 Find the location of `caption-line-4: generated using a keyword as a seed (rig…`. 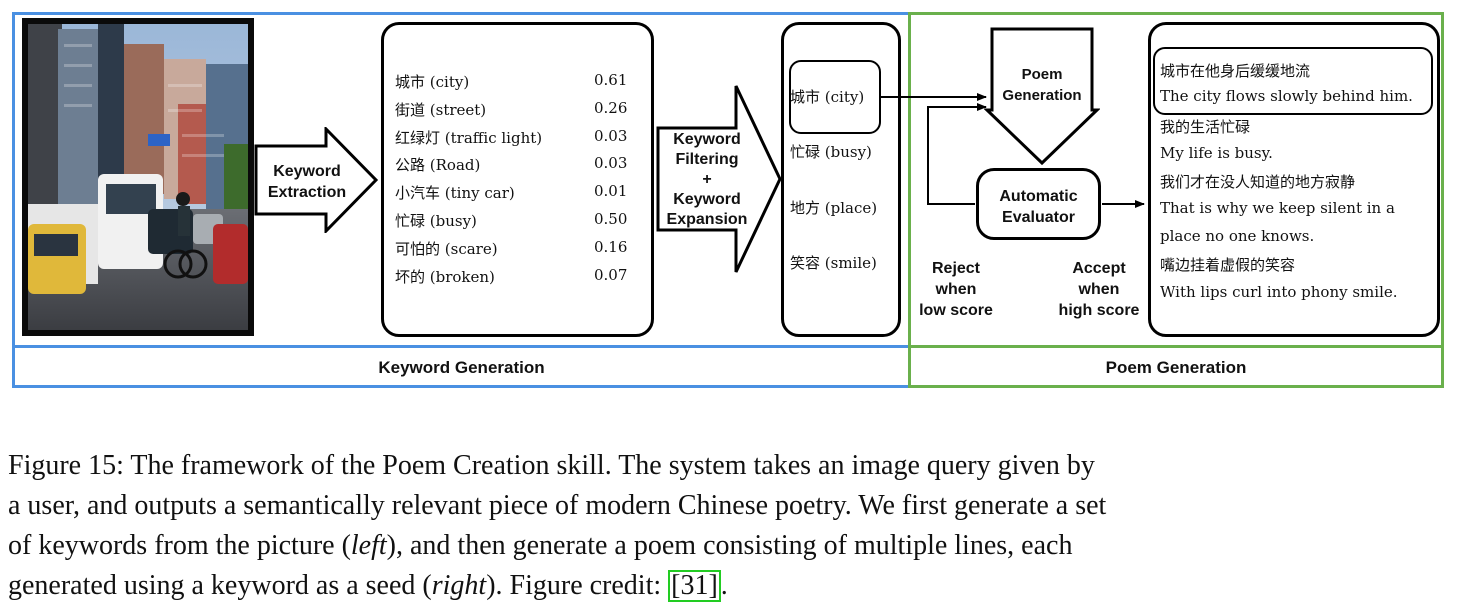

caption-line-4: generated using a keyword as a seed (rig… is located at coordinates (730, 586).